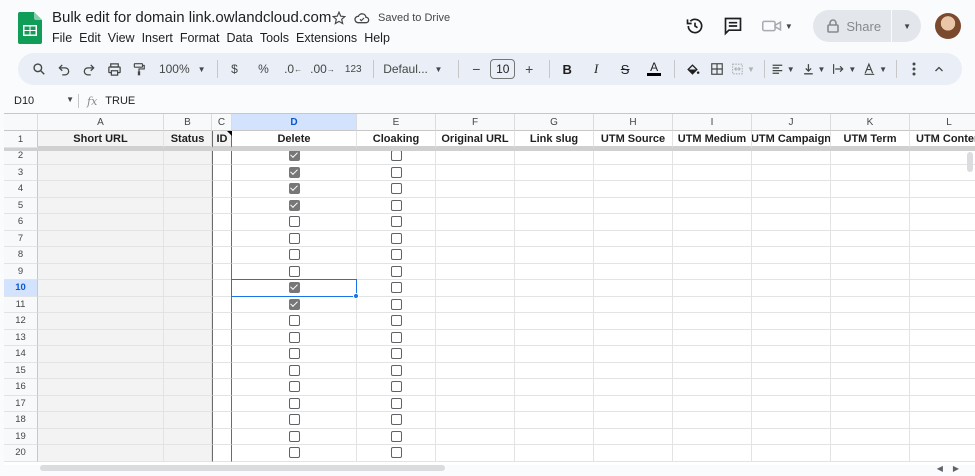 The image size is (975, 476). I want to click on column-header-j: J, so click(791, 122).